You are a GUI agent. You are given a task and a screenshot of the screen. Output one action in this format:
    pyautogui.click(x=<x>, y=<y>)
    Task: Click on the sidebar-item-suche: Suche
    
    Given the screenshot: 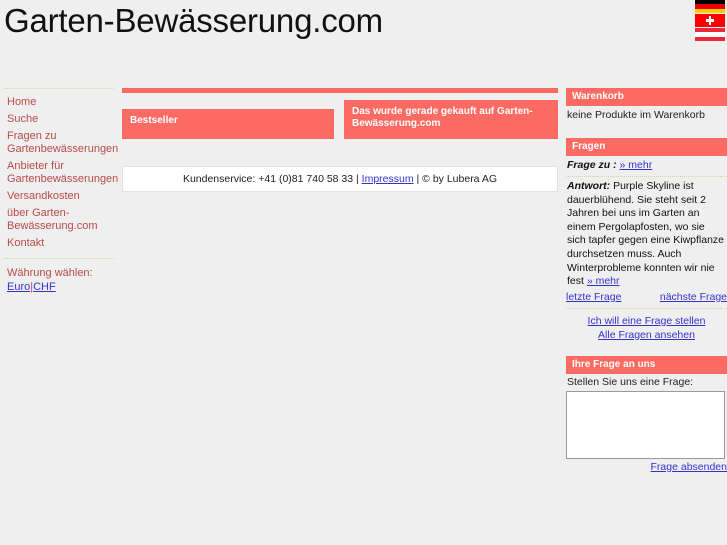 What is the action you would take?
    pyautogui.click(x=59, y=119)
    